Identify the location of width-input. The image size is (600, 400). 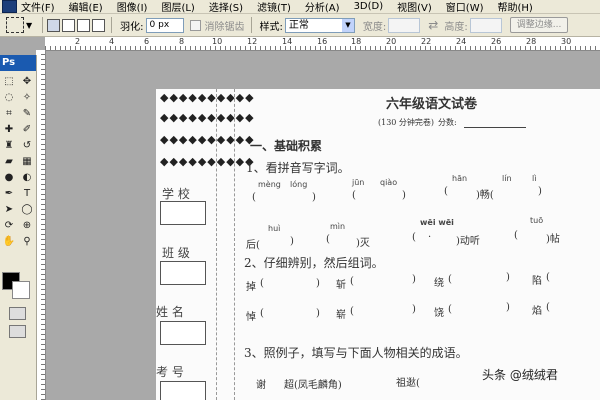
(404, 25).